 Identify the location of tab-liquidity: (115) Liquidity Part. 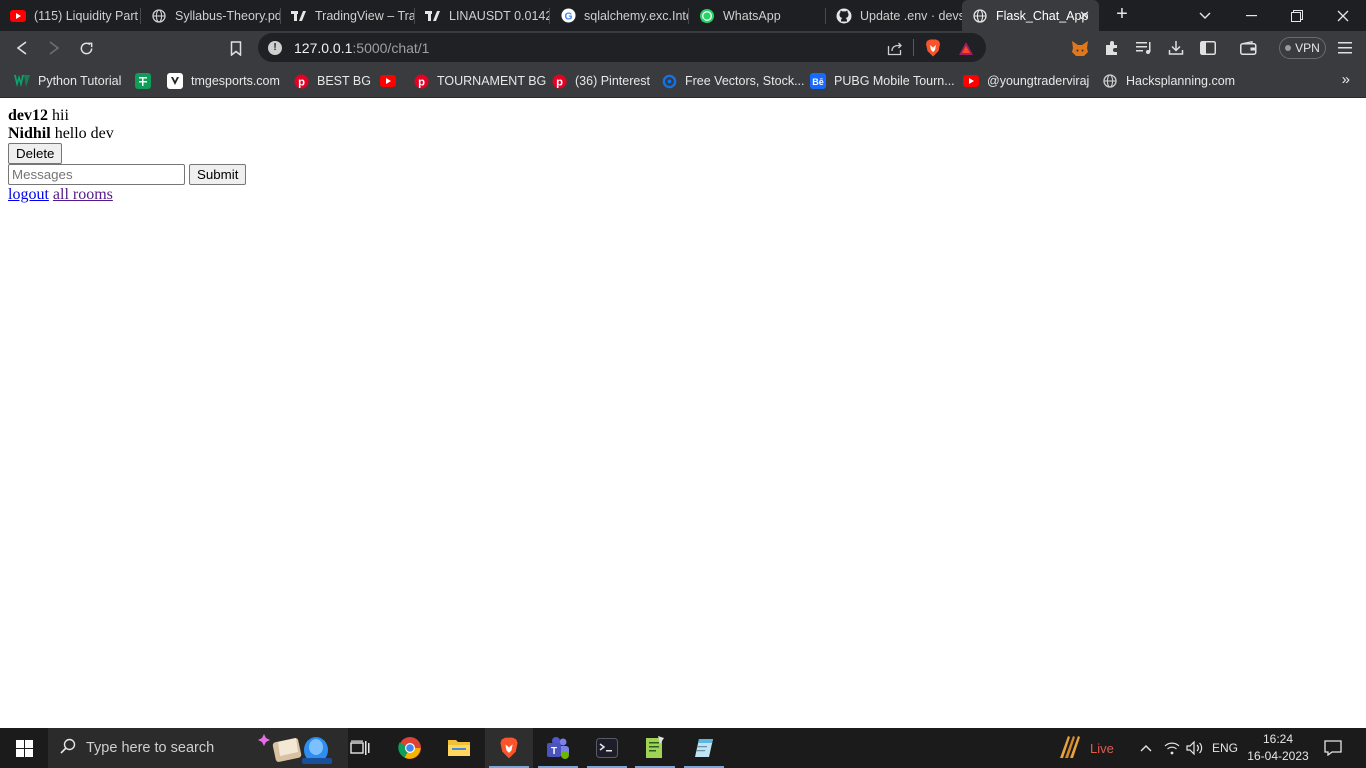
(70, 15).